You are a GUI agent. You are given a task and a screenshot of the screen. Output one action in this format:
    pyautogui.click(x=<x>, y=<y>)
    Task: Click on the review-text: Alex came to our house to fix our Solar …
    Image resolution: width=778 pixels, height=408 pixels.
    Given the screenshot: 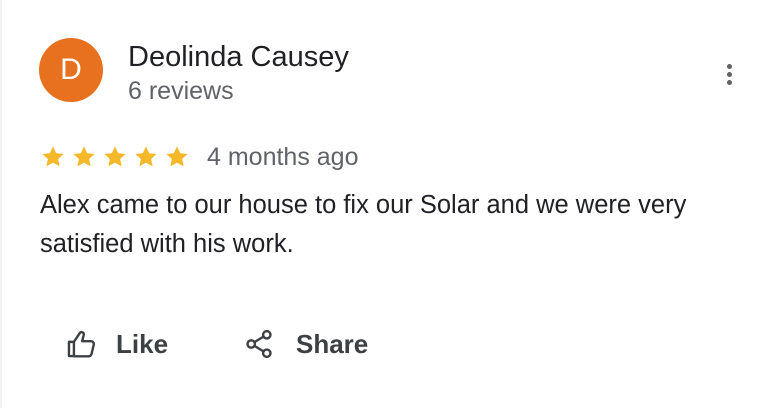 What is the action you would take?
    pyautogui.click(x=363, y=224)
    